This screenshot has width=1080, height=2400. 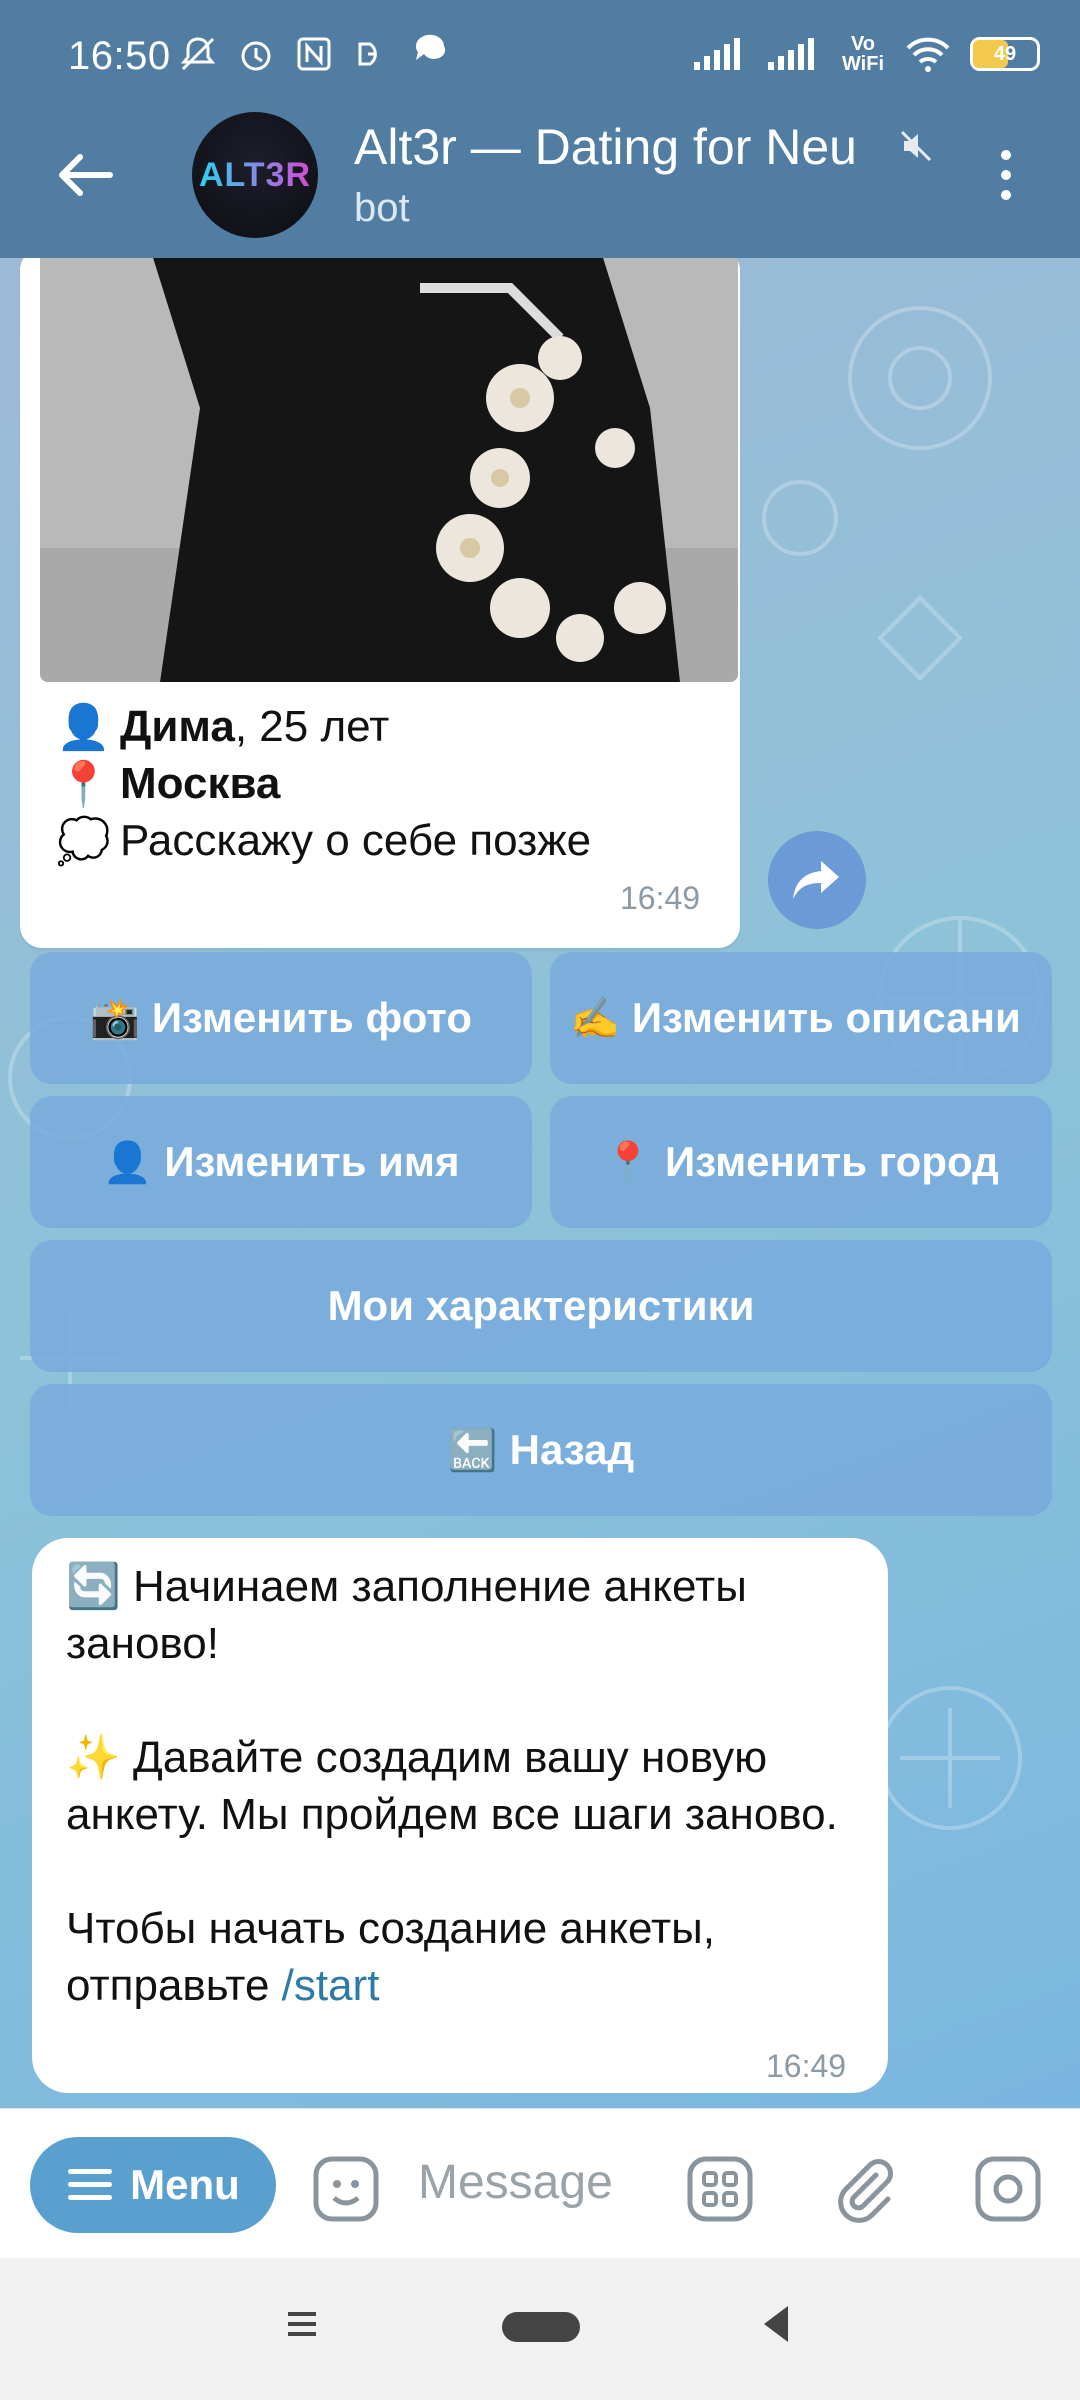 I want to click on arrow-left-icon, so click(x=86, y=175).